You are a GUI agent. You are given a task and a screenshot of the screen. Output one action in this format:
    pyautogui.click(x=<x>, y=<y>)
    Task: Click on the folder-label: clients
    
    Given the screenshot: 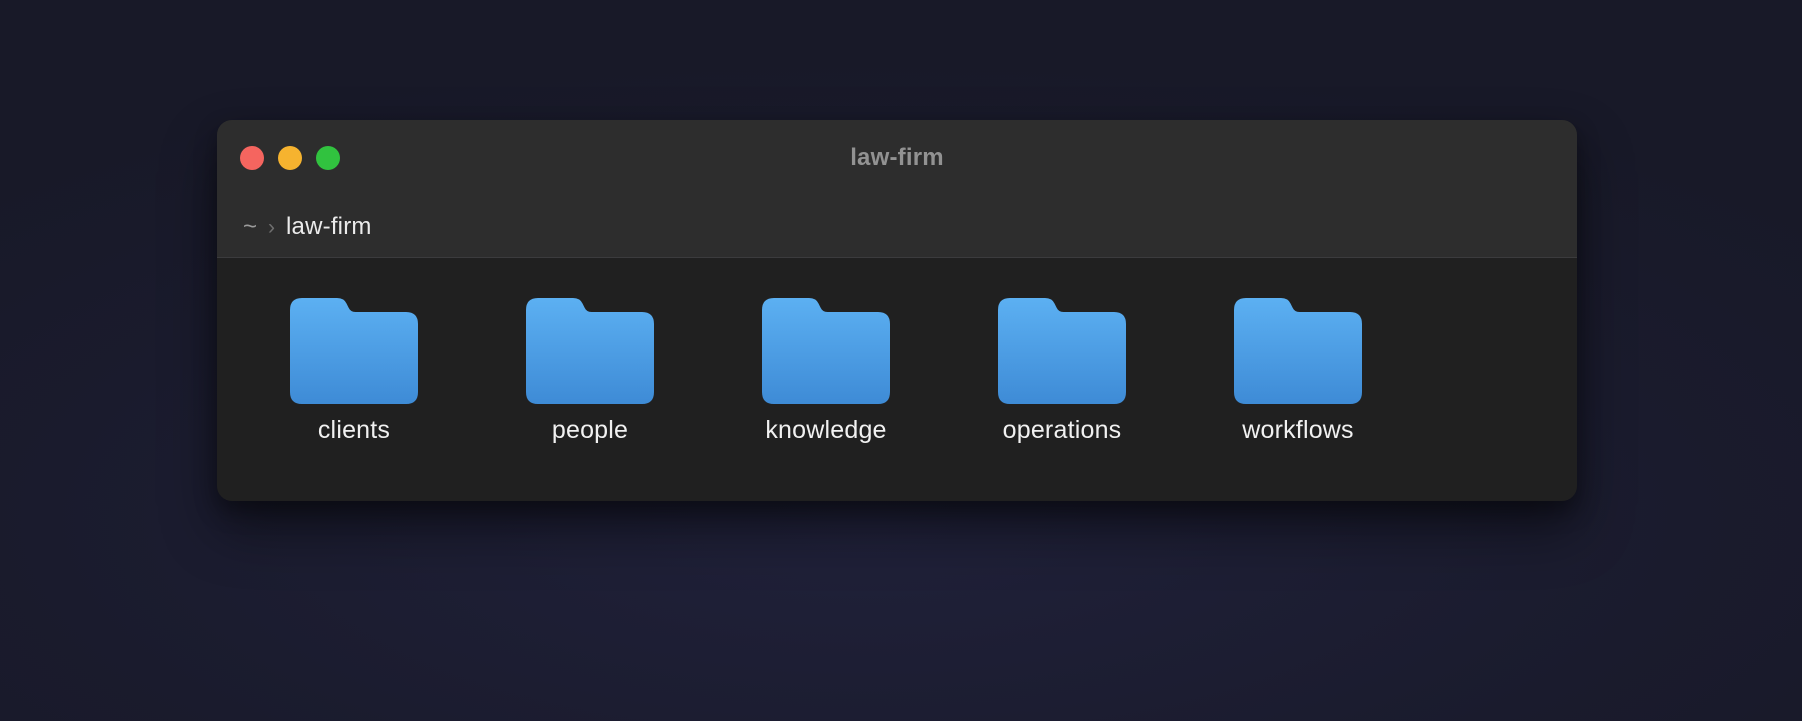 What is the action you would take?
    pyautogui.click(x=354, y=430)
    